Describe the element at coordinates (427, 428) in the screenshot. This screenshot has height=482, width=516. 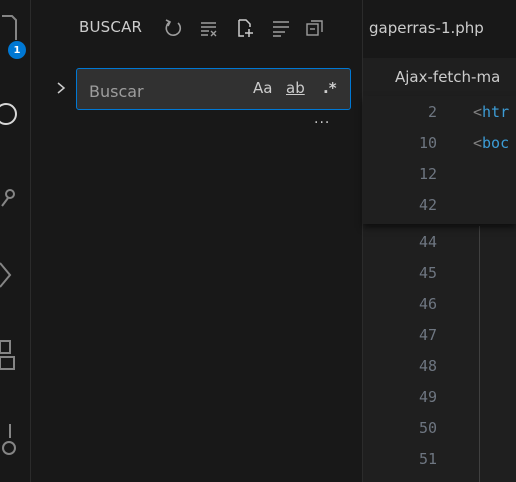
I see `code-line: 50` at that location.